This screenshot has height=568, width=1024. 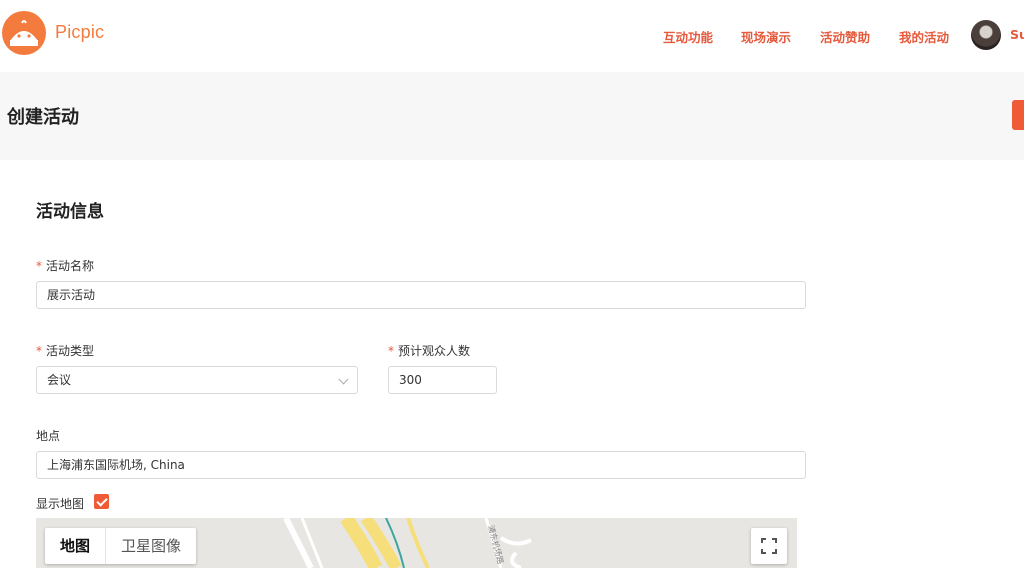 What do you see at coordinates (512, 36) in the screenshot?
I see `top-navbar: Picpic 互动功能 现场演示 活动赞助 我的活动 Su` at bounding box center [512, 36].